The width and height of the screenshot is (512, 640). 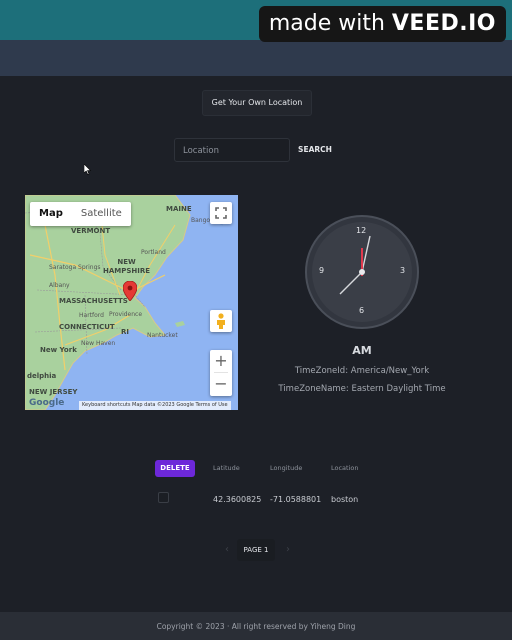 What do you see at coordinates (362, 272) in the screenshot?
I see `analog-clock: 12 3 6 9` at bounding box center [362, 272].